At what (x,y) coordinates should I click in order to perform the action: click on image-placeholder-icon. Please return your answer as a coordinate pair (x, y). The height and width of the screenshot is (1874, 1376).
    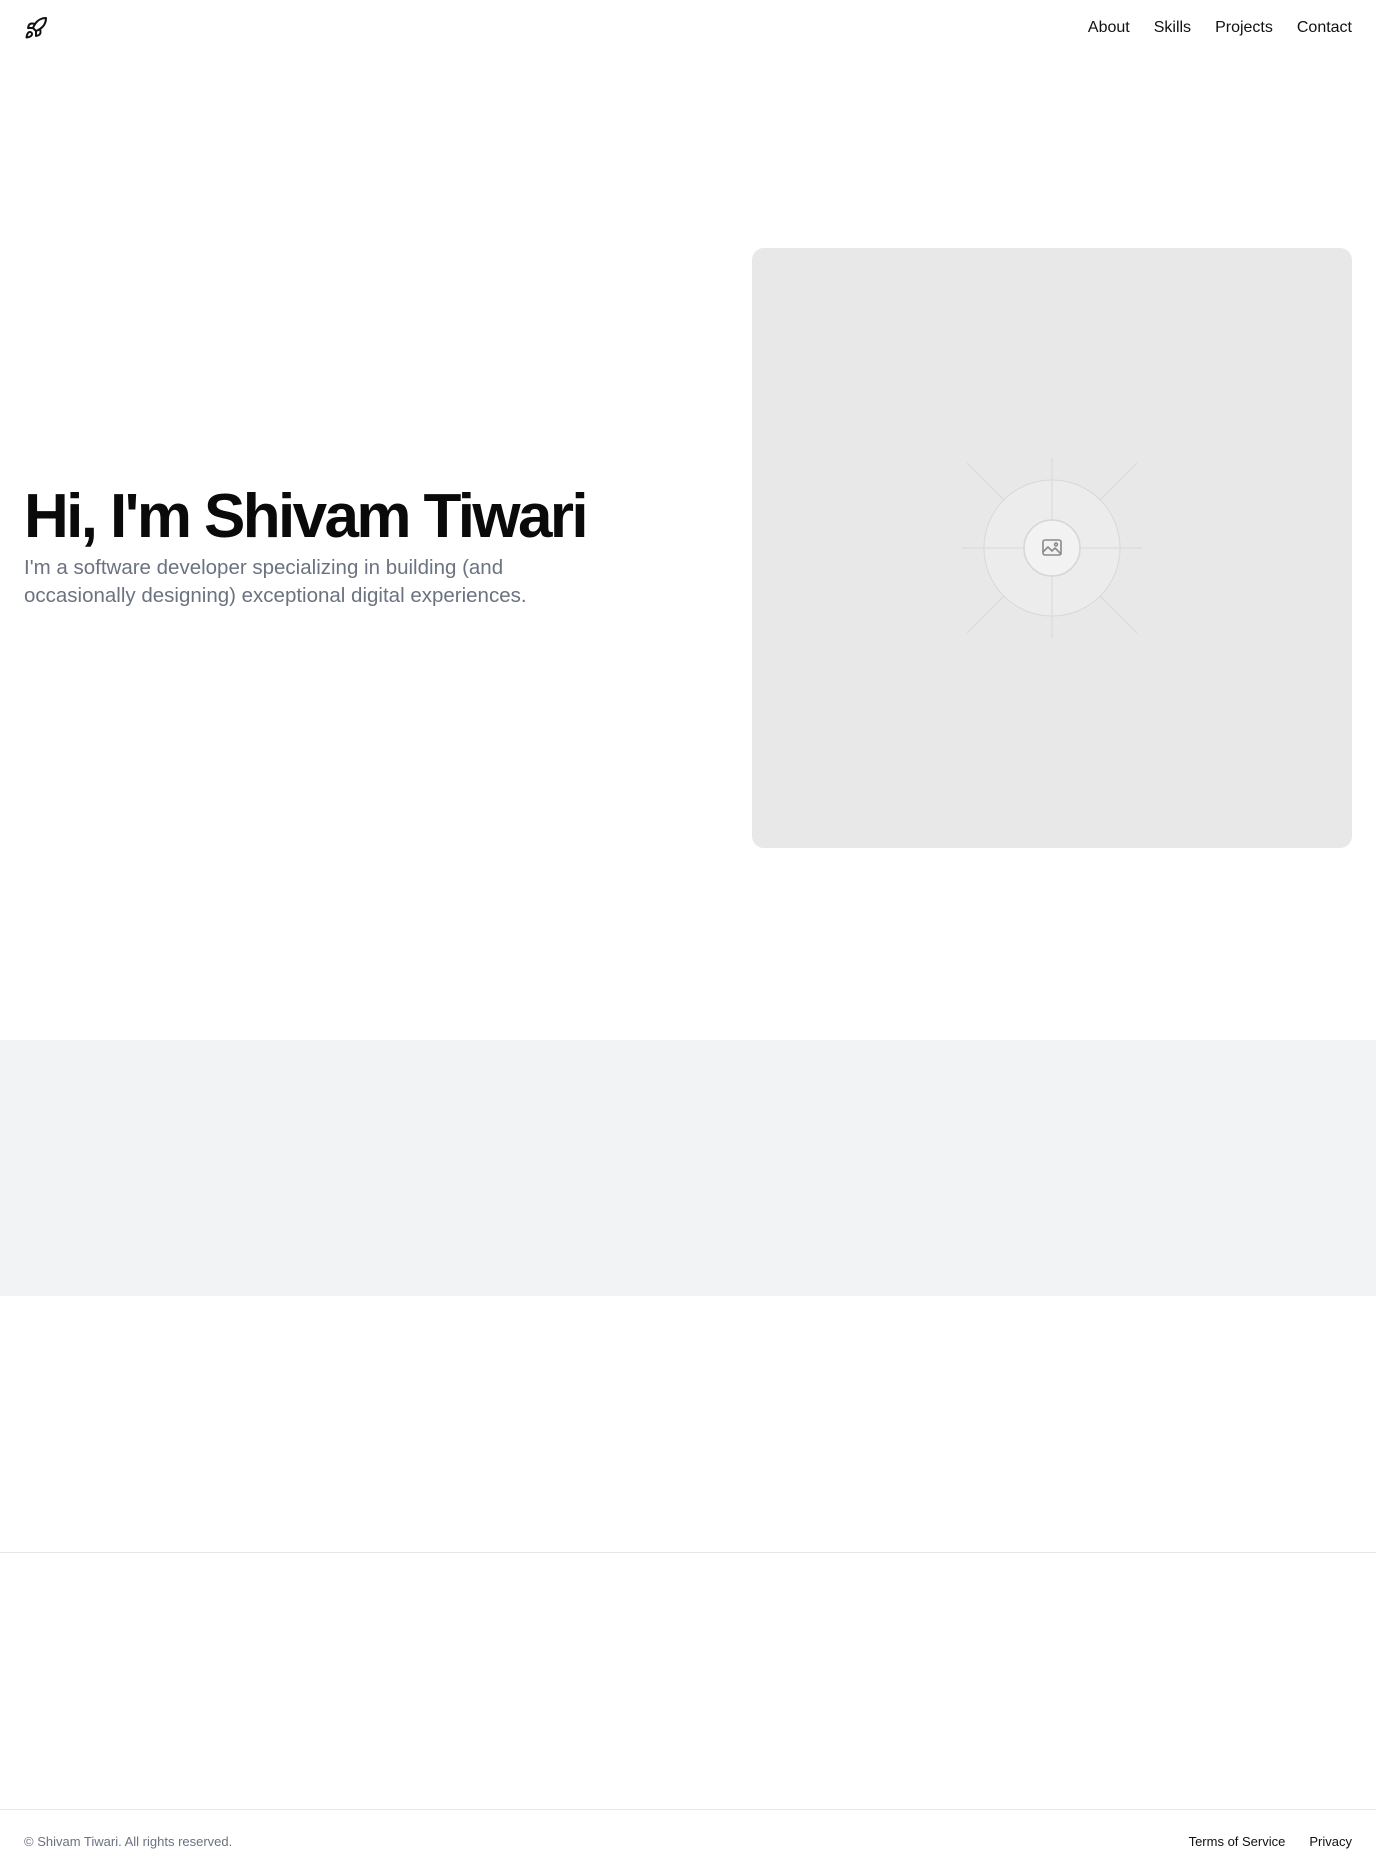
    Looking at the image, I should click on (1052, 548).